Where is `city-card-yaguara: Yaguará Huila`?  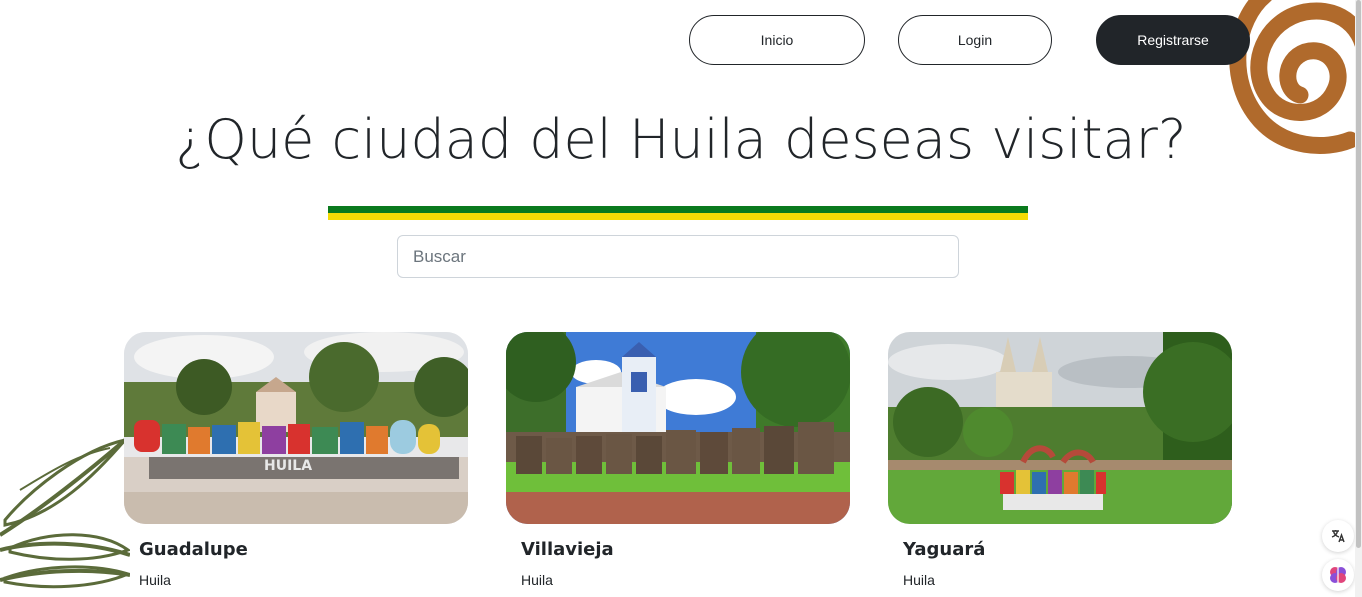 city-card-yaguara: Yaguará Huila is located at coordinates (1060, 460).